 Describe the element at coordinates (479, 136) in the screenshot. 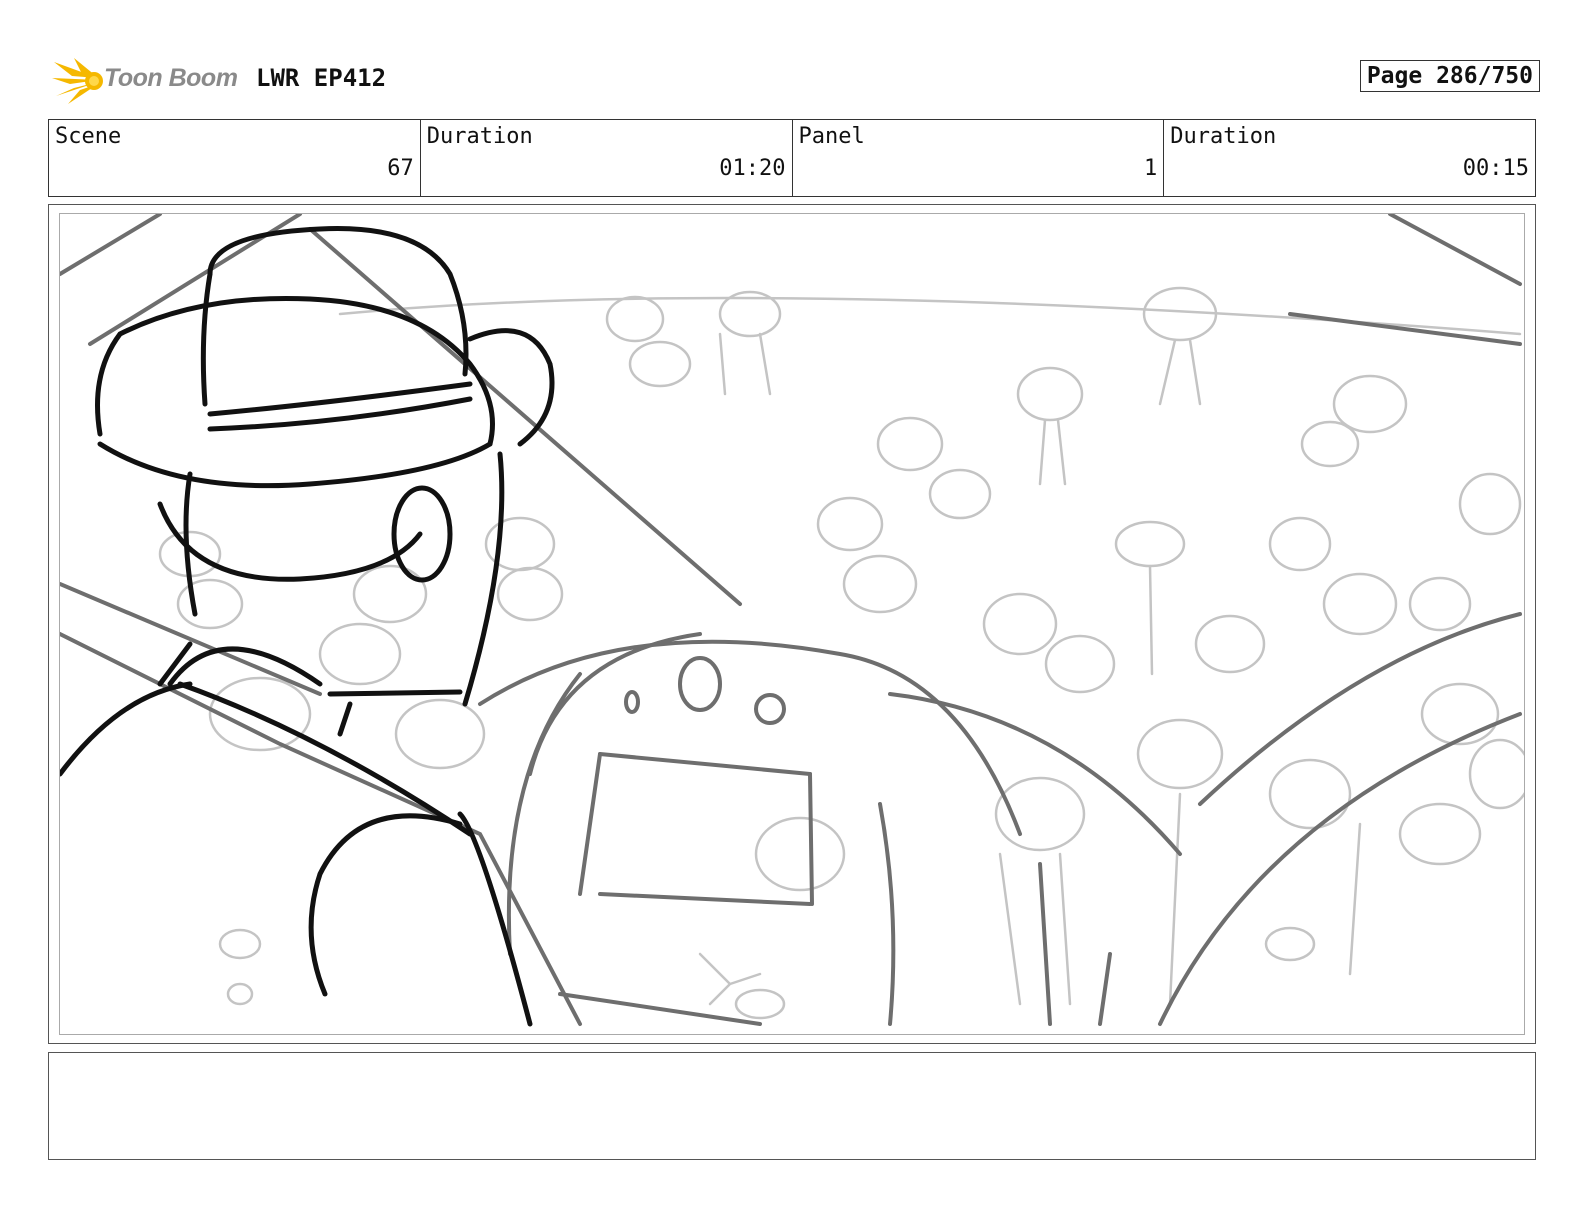

I see `scene-duration-label: Duration` at that location.